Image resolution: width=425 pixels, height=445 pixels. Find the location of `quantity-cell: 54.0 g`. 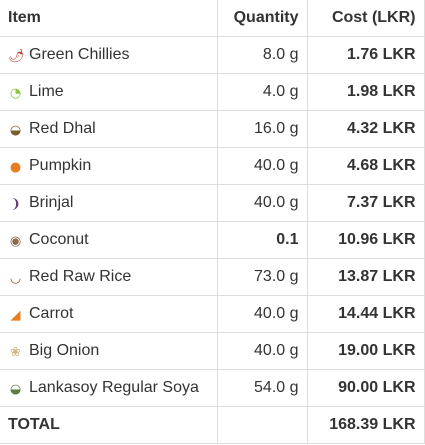

quantity-cell: 54.0 g is located at coordinates (262, 388).